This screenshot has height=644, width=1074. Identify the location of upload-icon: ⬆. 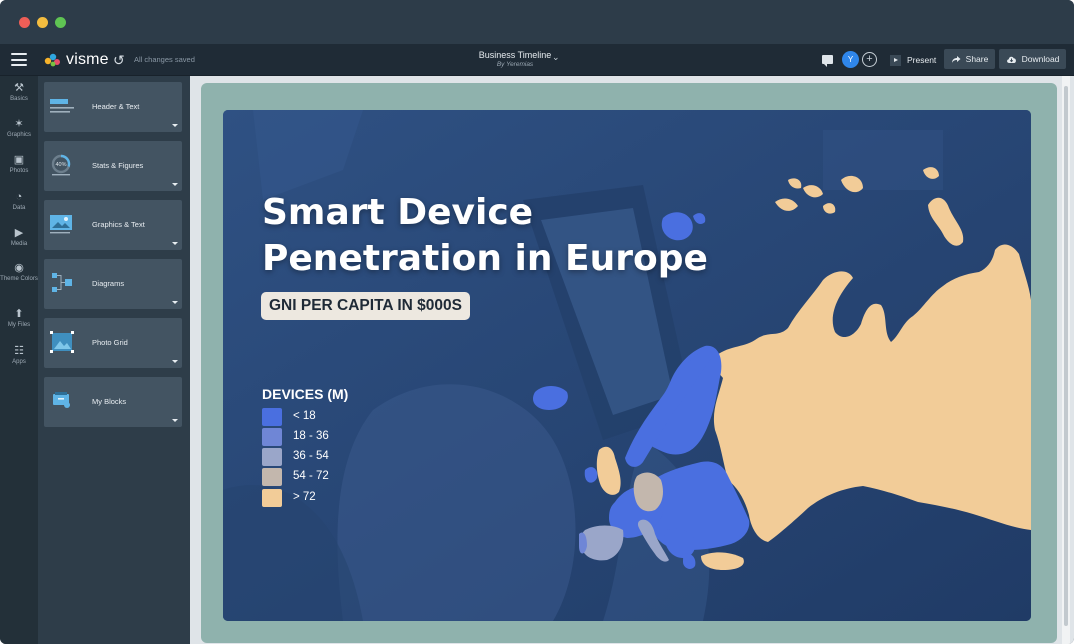
(19, 314).